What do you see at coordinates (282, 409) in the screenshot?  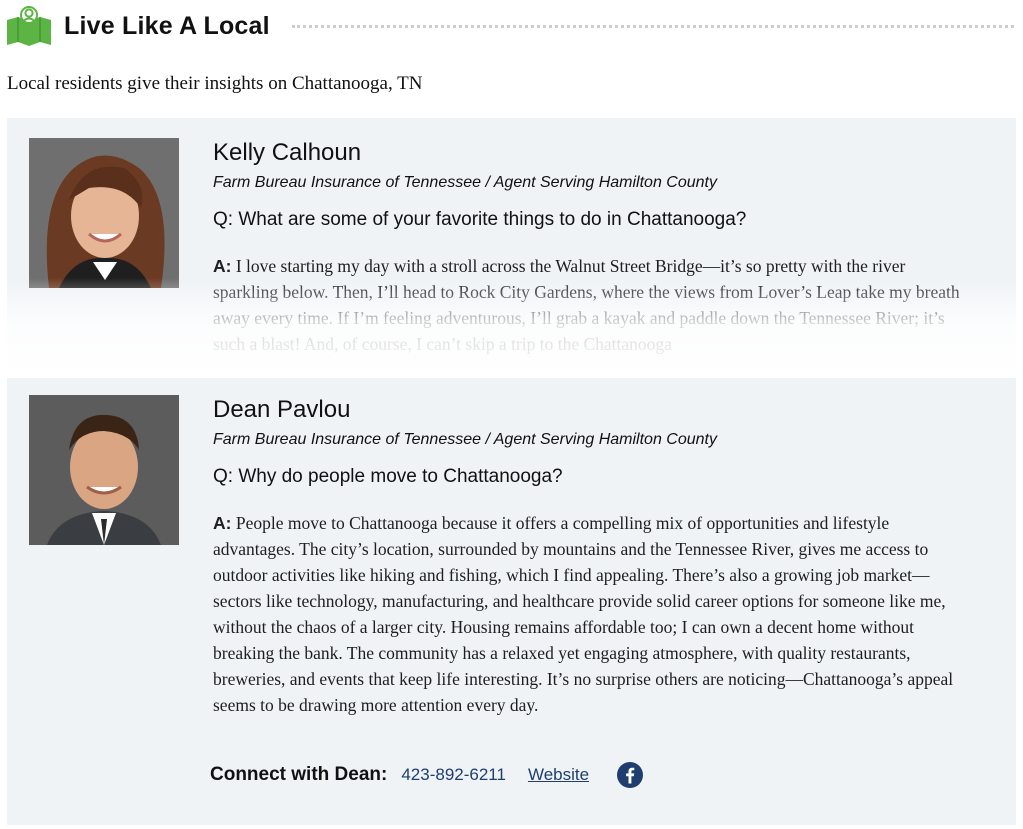 I see `resident-name: Dean Pavlou` at bounding box center [282, 409].